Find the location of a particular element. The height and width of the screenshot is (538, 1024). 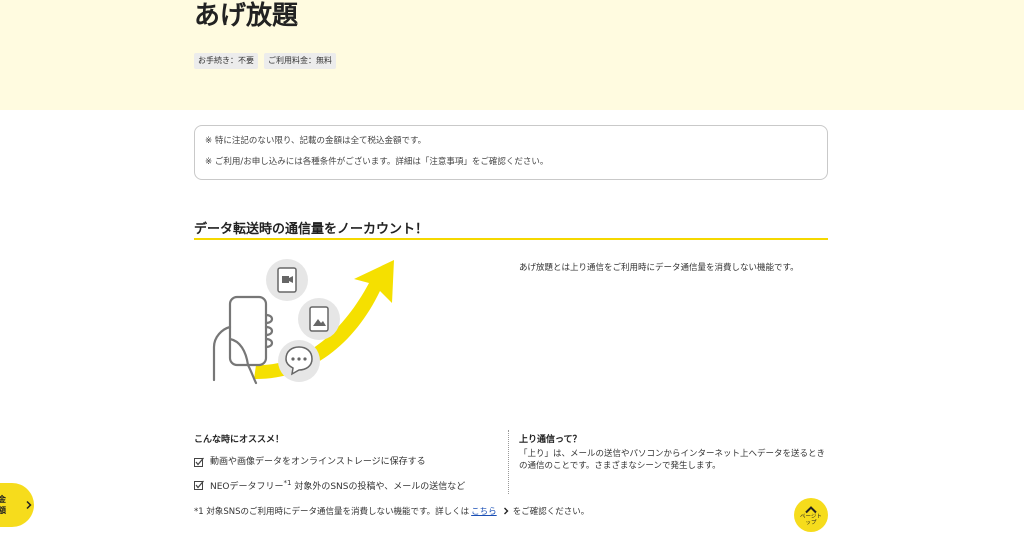

footnote-text: *1 対象SNSのご利用時にデータ通信量を消費しない機能です。詳しくは is located at coordinates (332, 512).